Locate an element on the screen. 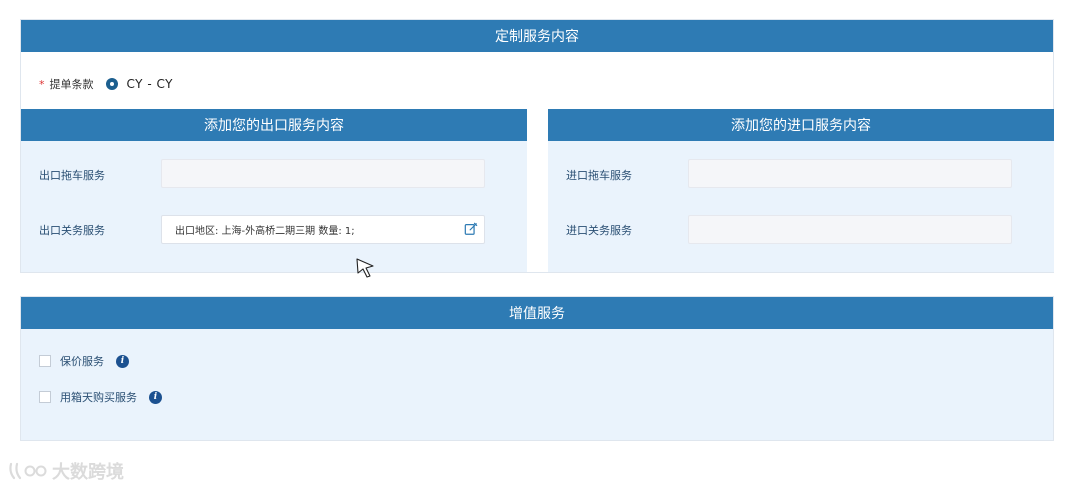 Image resolution: width=1078 pixels, height=491 pixels. export-trucking-field is located at coordinates (323, 173).